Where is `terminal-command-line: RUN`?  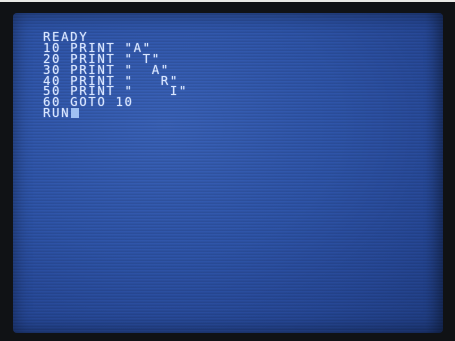
terminal-command-line: RUN is located at coordinates (115, 113).